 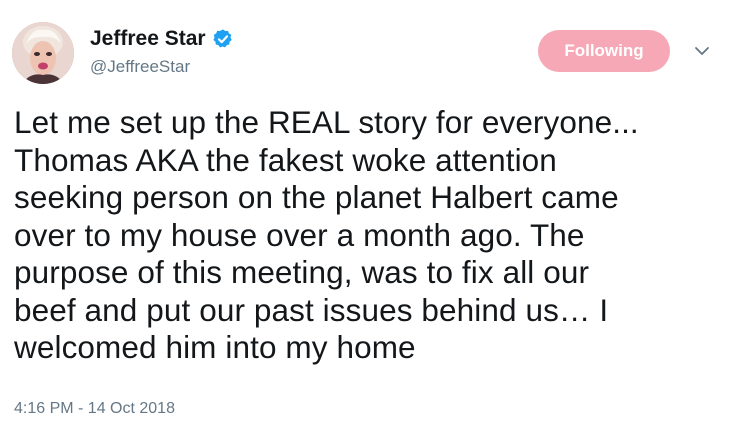 What do you see at coordinates (94, 409) in the screenshot?
I see `tweet-timestamp: 4:16 PM - 14 Oct 2018` at bounding box center [94, 409].